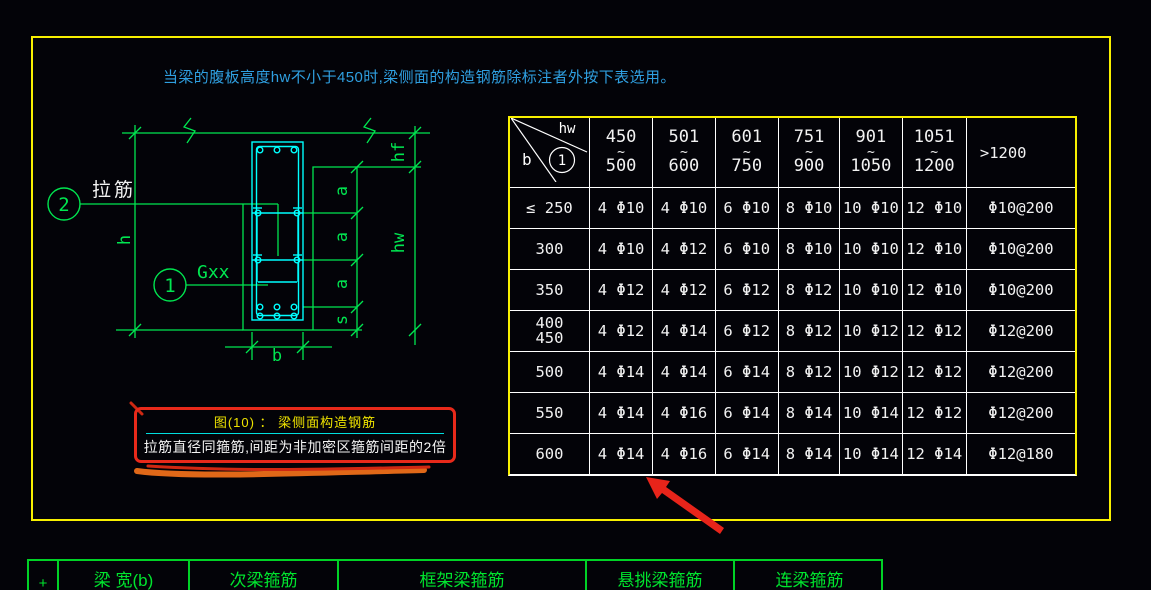 The height and width of the screenshot is (590, 1151). I want to click on col-header-gt1200: >1200, so click(1020, 153).